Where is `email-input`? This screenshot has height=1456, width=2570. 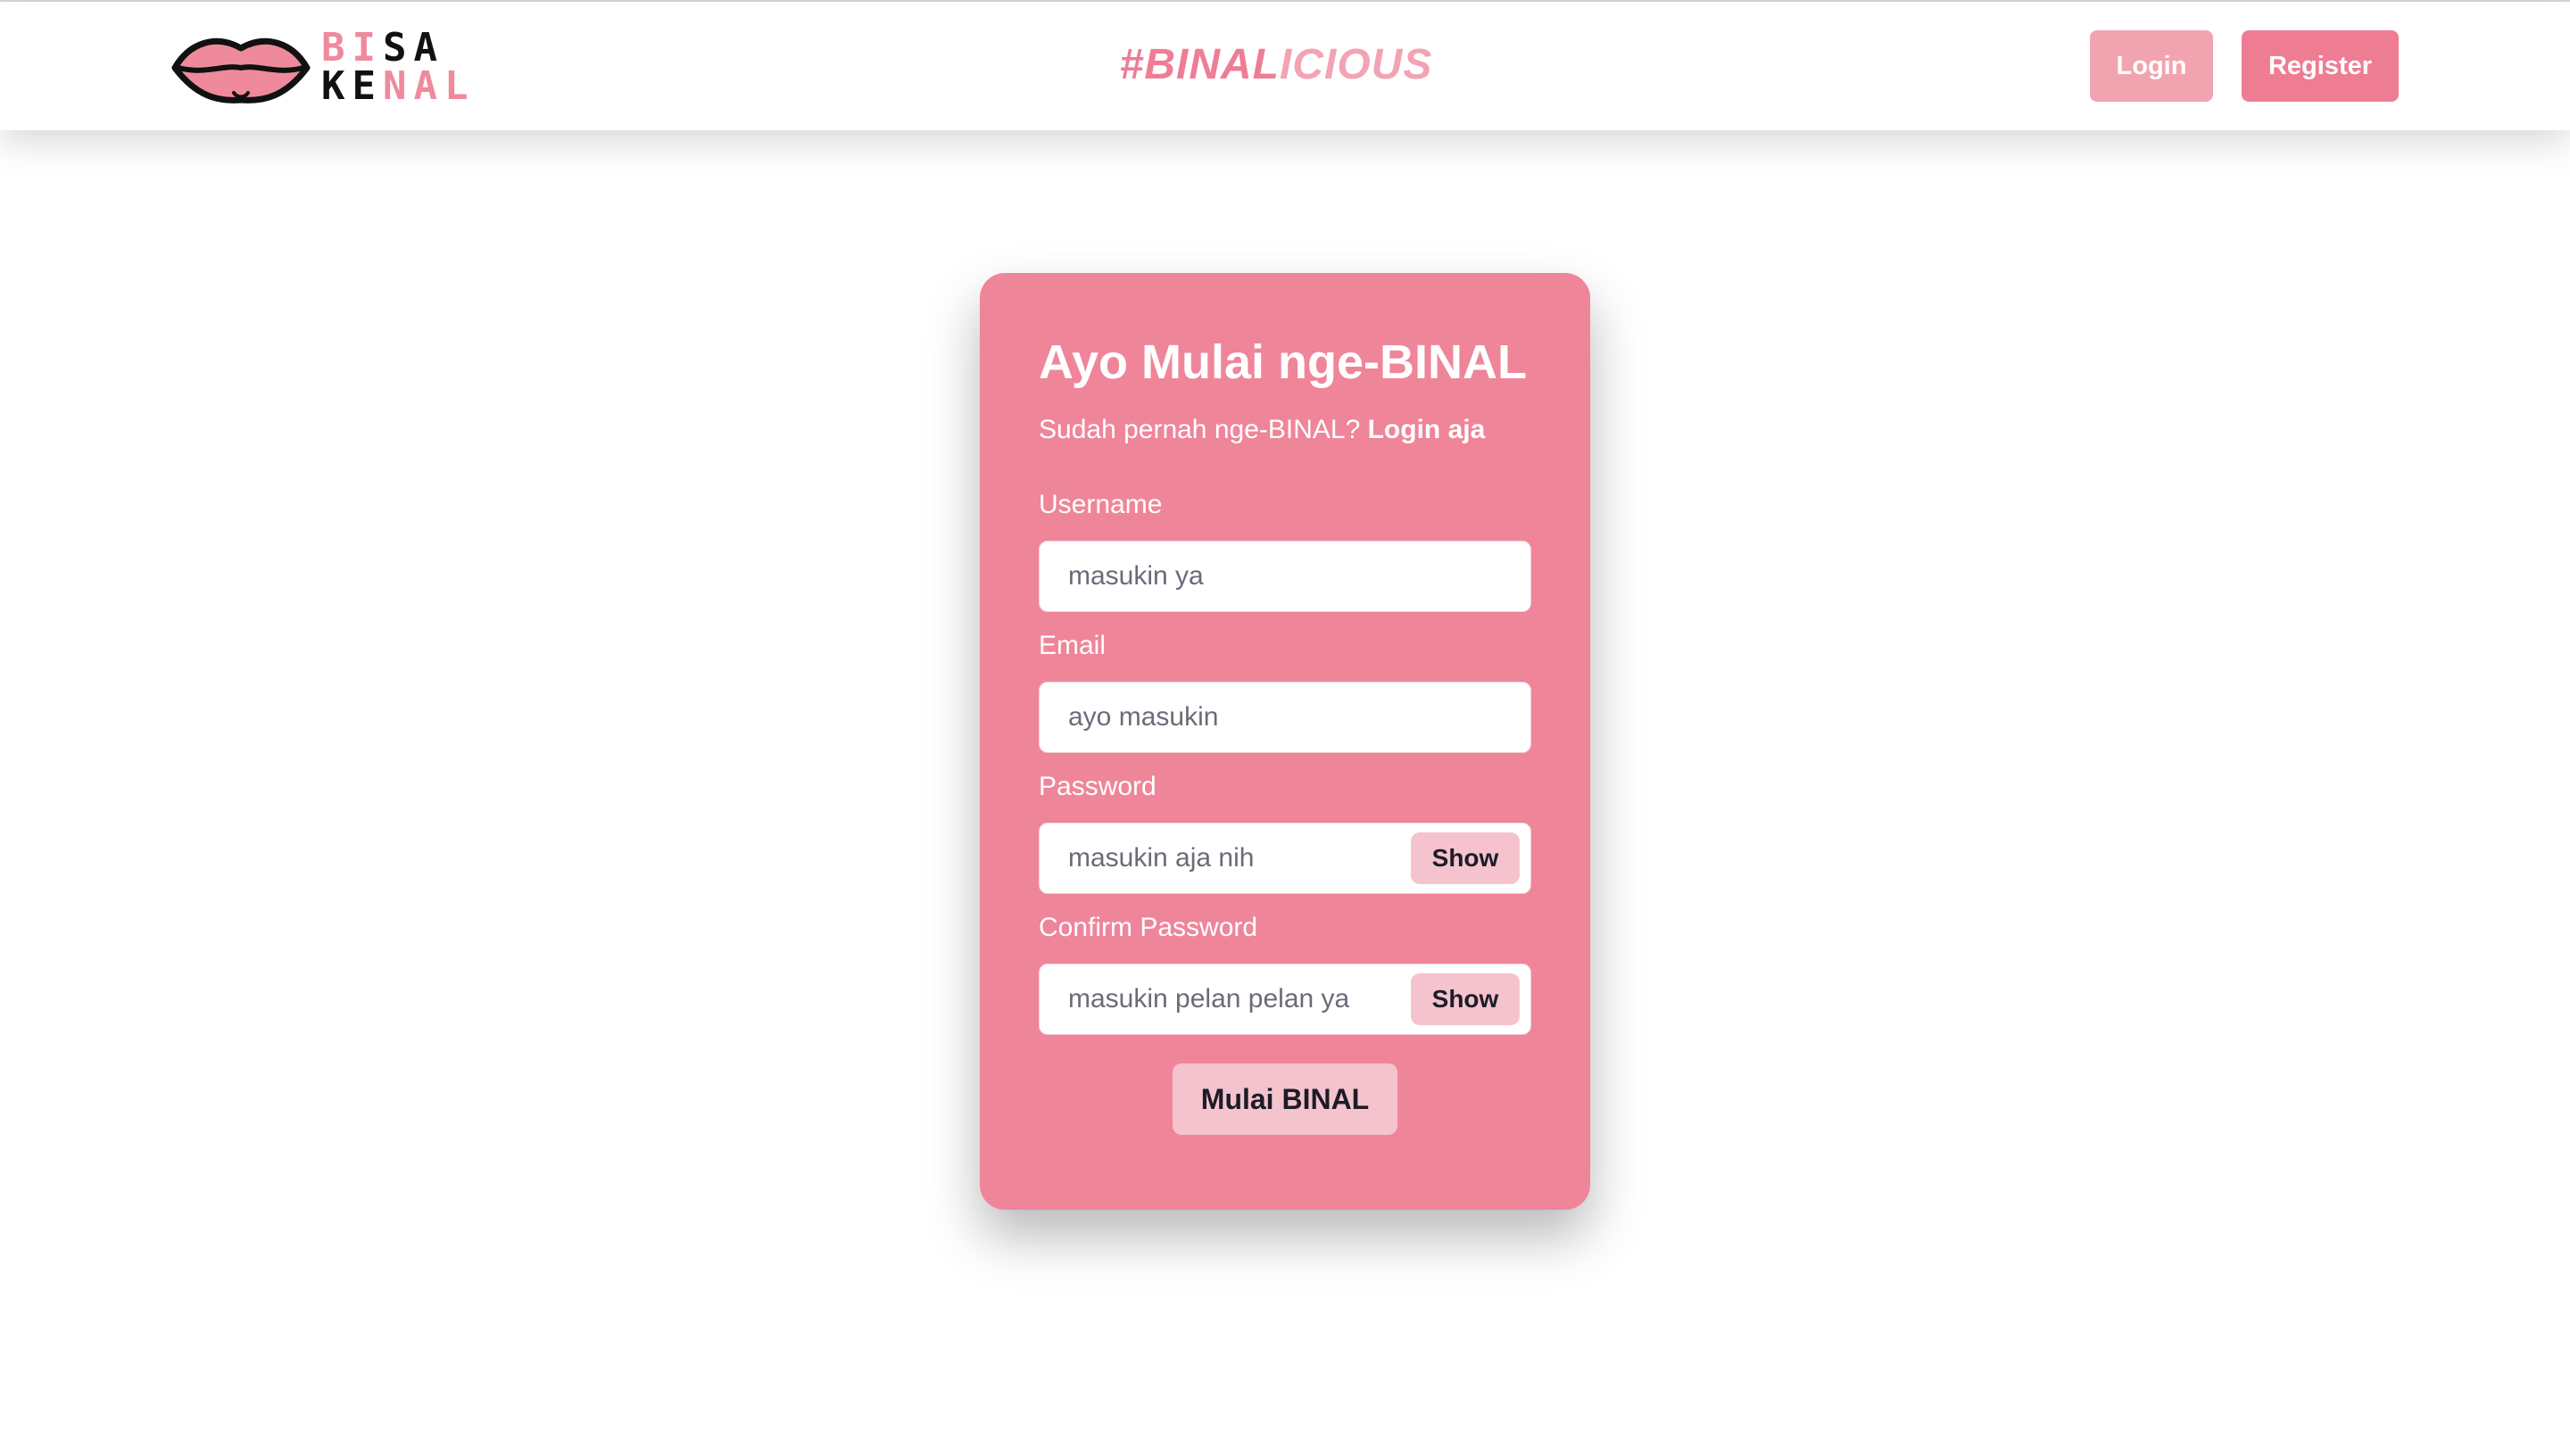
email-input is located at coordinates (1285, 717).